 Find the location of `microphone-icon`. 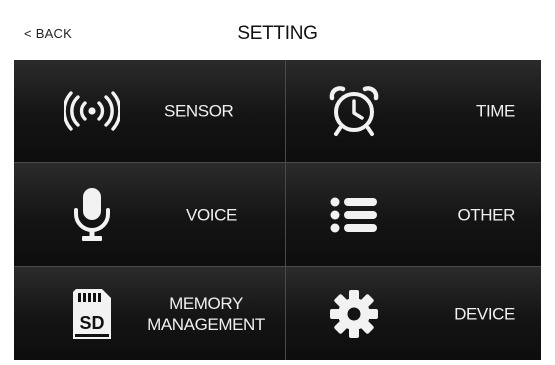

microphone-icon is located at coordinates (92, 215).